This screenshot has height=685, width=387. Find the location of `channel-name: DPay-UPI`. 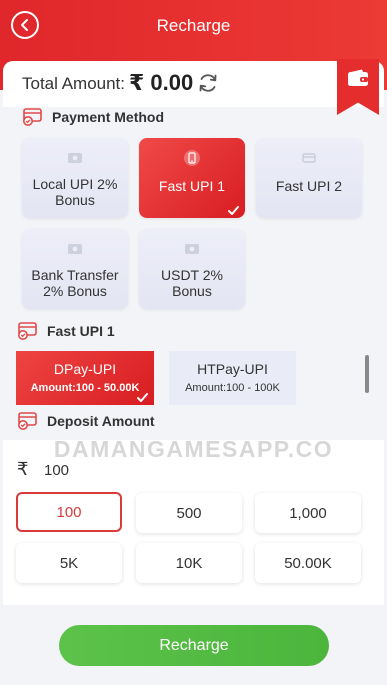

channel-name: DPay-UPI is located at coordinates (85, 369).